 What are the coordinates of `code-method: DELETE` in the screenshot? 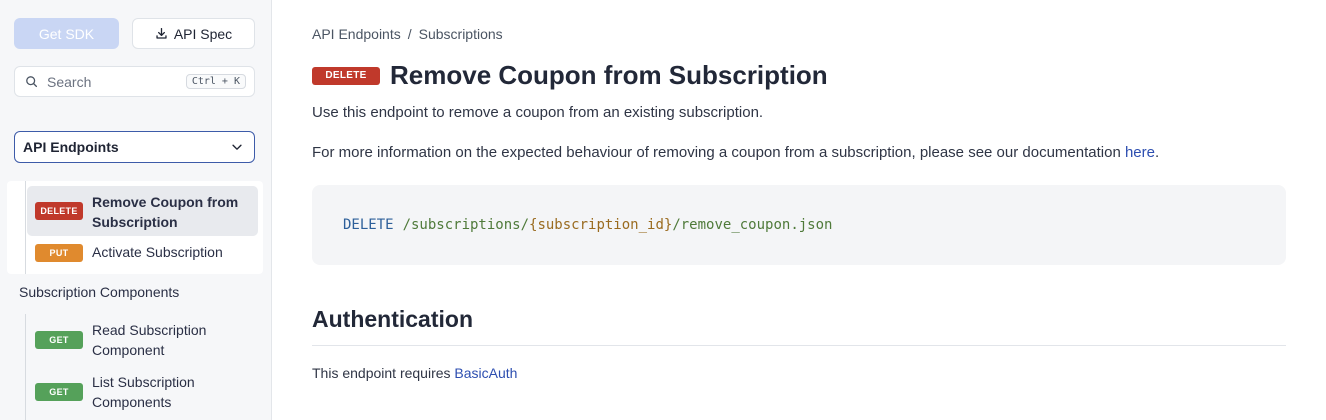 It's located at (368, 225).